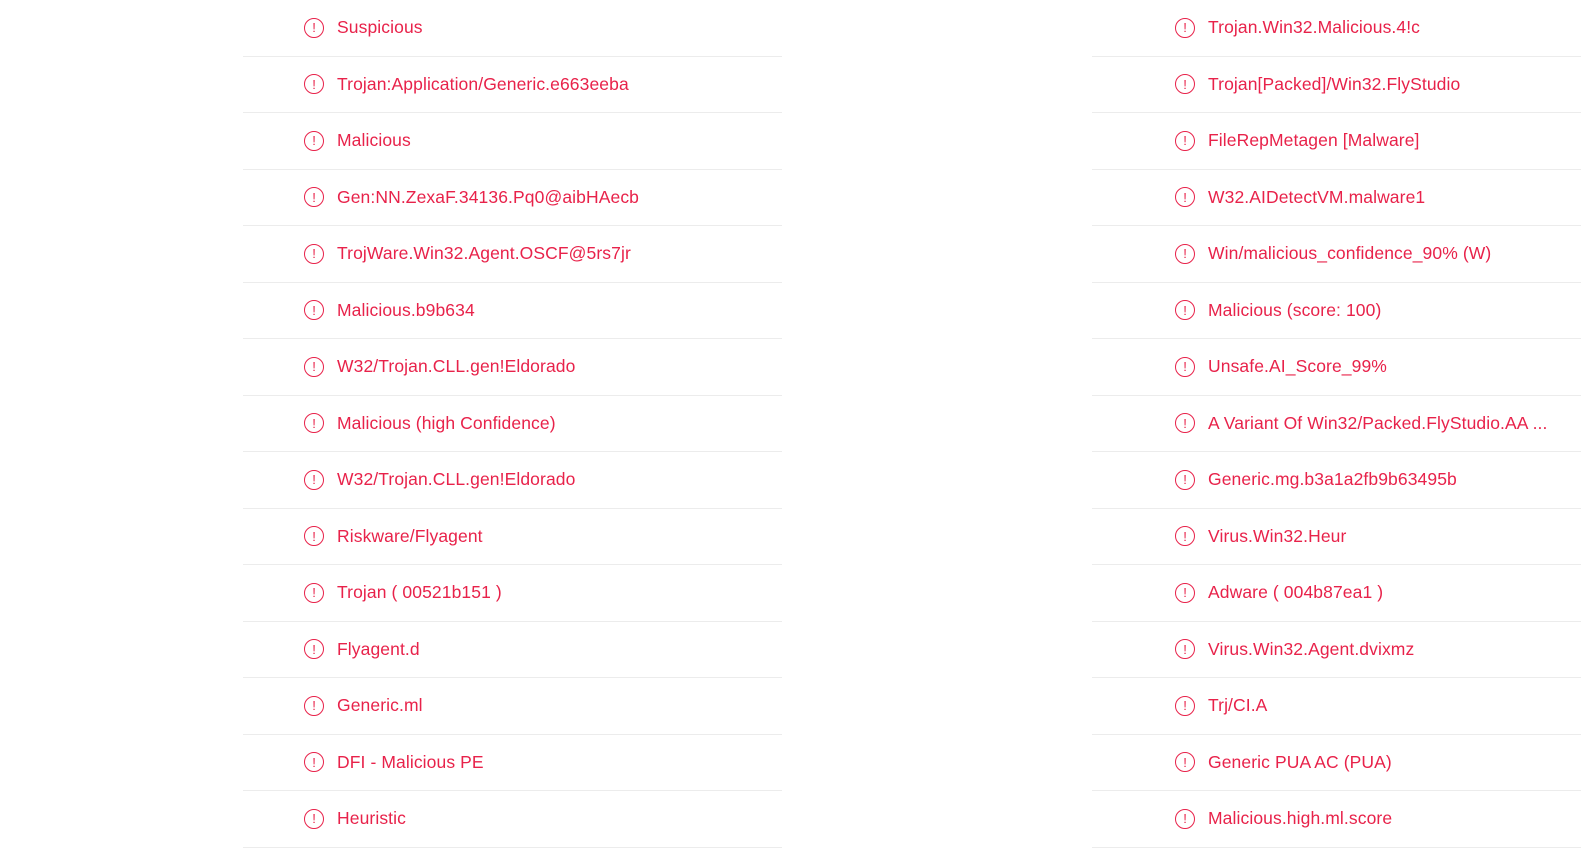 This screenshot has width=1581, height=859. What do you see at coordinates (1296, 592) in the screenshot?
I see `detection-label: Adware ( 004b87ea1 )` at bounding box center [1296, 592].